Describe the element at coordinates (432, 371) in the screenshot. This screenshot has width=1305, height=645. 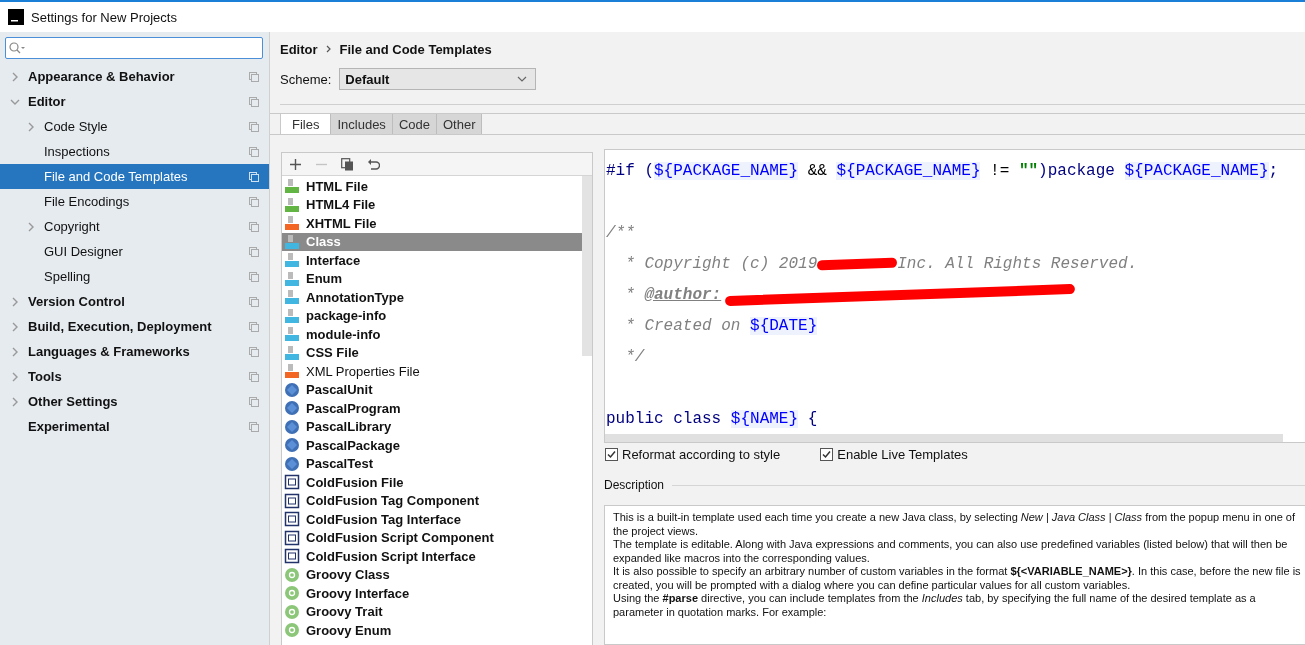
I see `template-list-item: XML Properties File` at that location.